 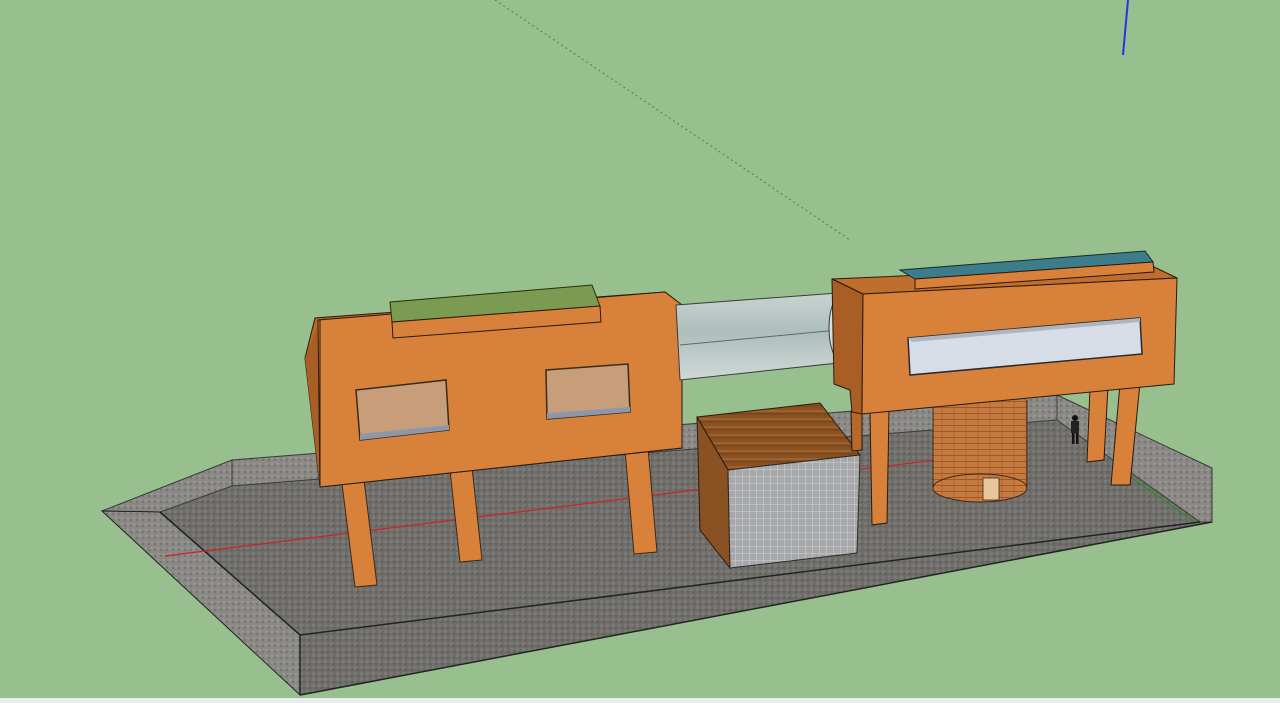 What do you see at coordinates (766, 336) in the screenshot?
I see `glass-tube-bridge` at bounding box center [766, 336].